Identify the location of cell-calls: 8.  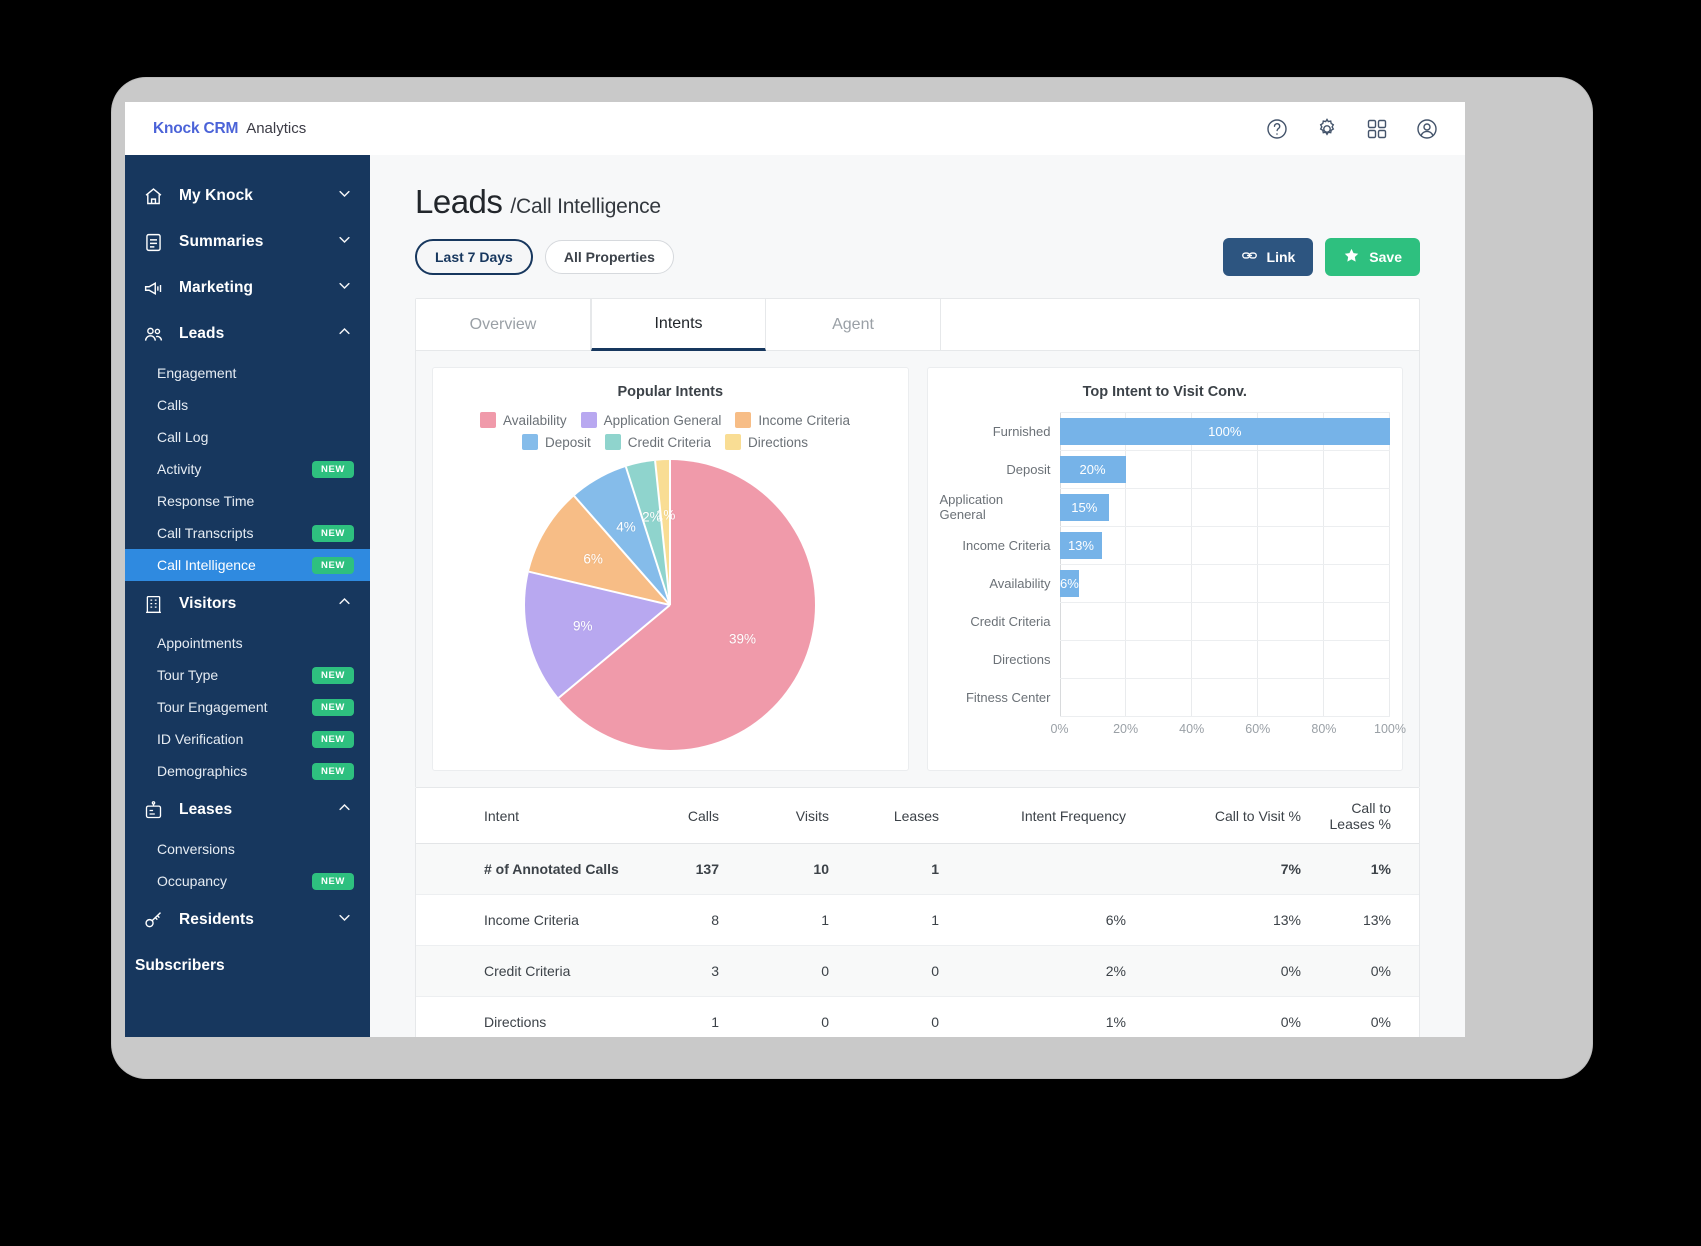
(715, 920).